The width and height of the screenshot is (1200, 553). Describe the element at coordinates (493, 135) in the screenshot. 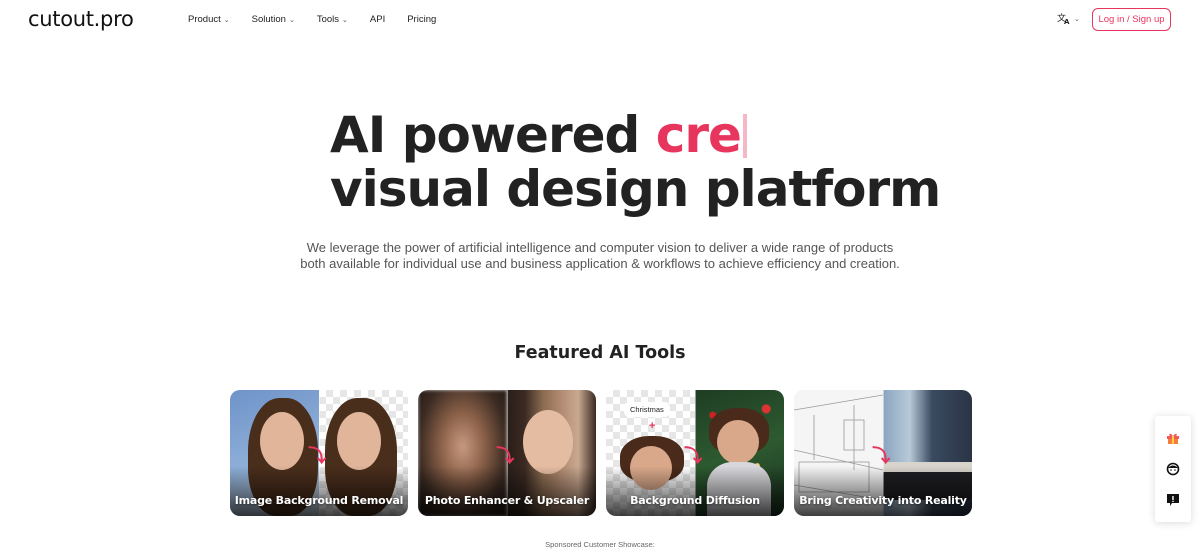

I see `hero-title-prefix: AI powered` at that location.